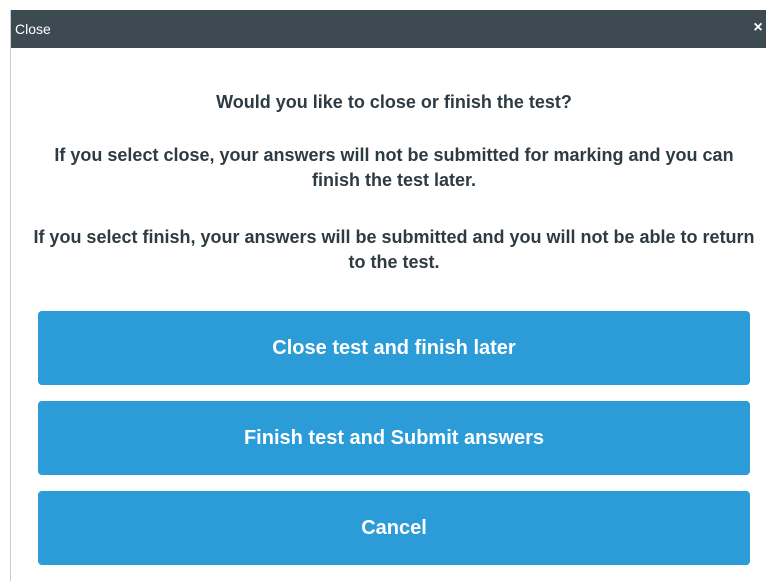  I want to click on finish-submit-button: Finish test and Submit answers, so click(394, 438).